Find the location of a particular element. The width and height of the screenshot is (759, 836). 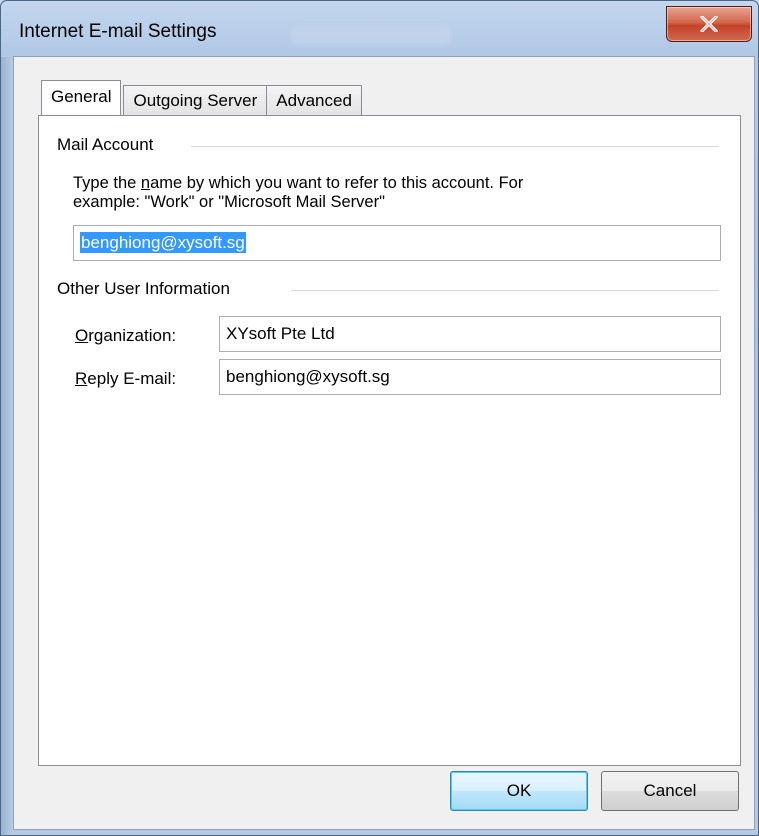

organization-label: Organization: is located at coordinates (126, 335).